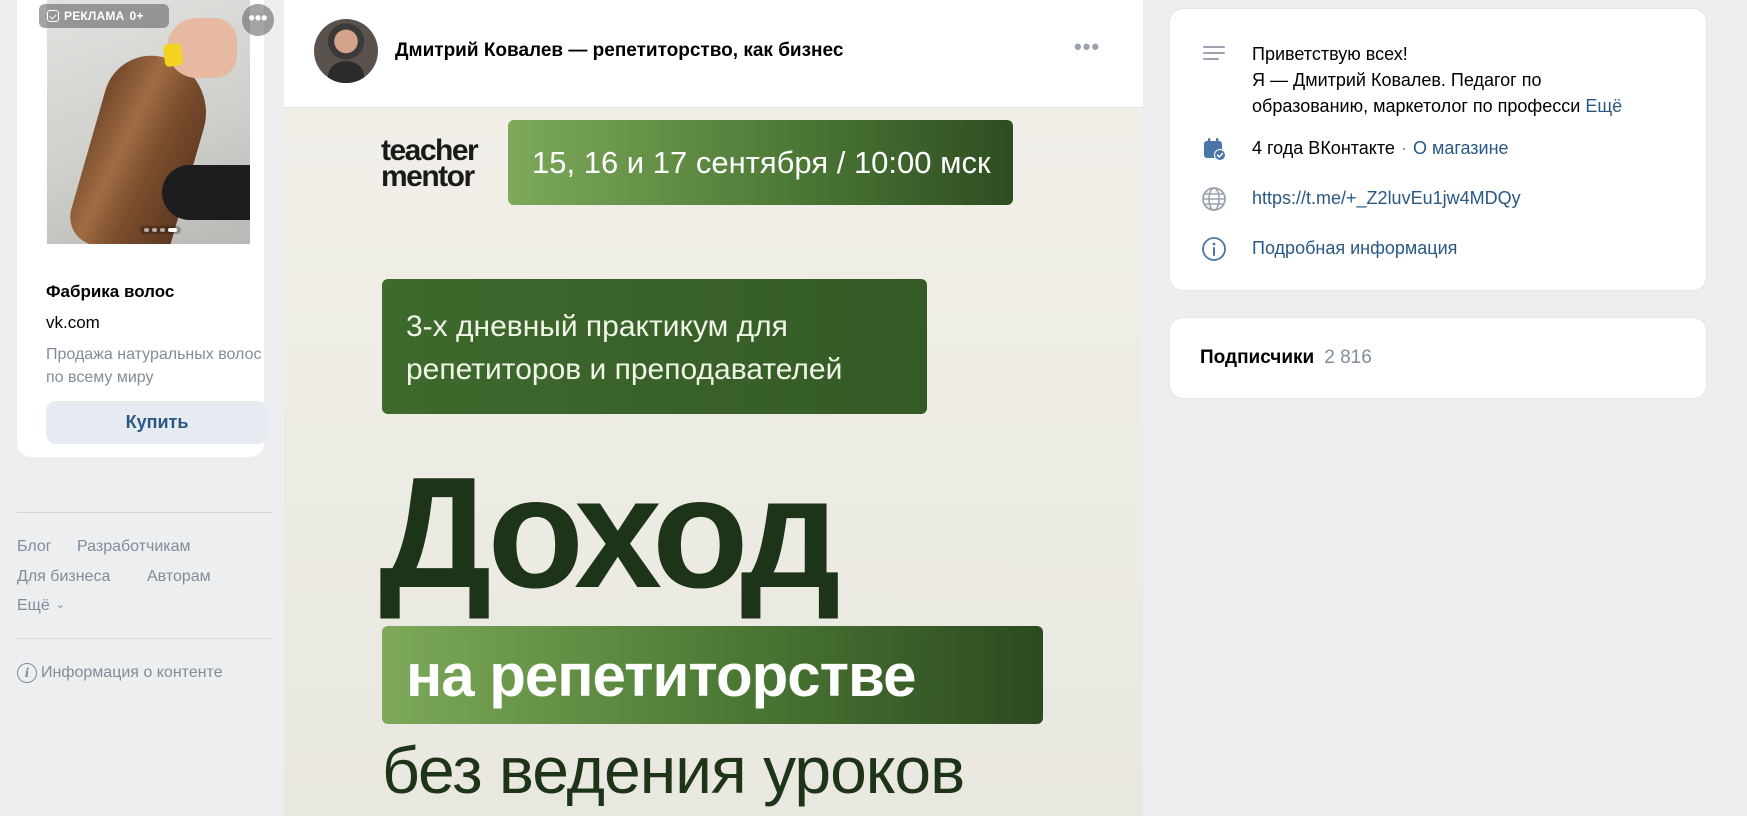  I want to click on ad-domain: vk.com, so click(73, 322).